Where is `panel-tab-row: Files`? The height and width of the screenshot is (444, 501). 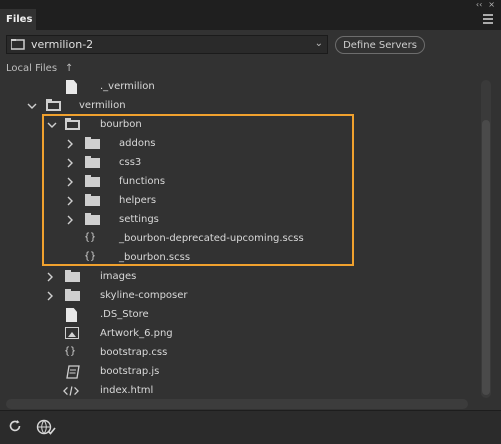 panel-tab-row: Files is located at coordinates (250, 19).